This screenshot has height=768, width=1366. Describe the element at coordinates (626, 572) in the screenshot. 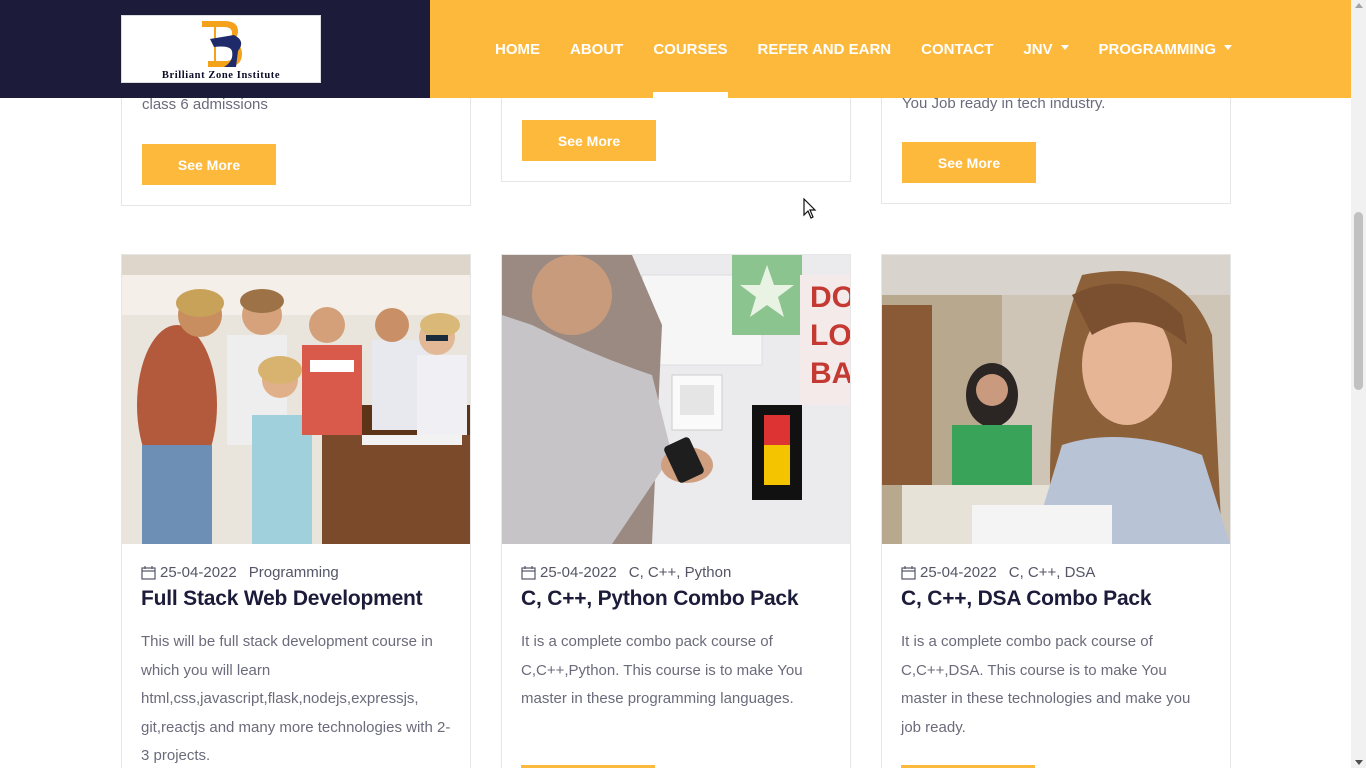

I see `course-meta: 25-04-2022 C, C++, Python` at that location.